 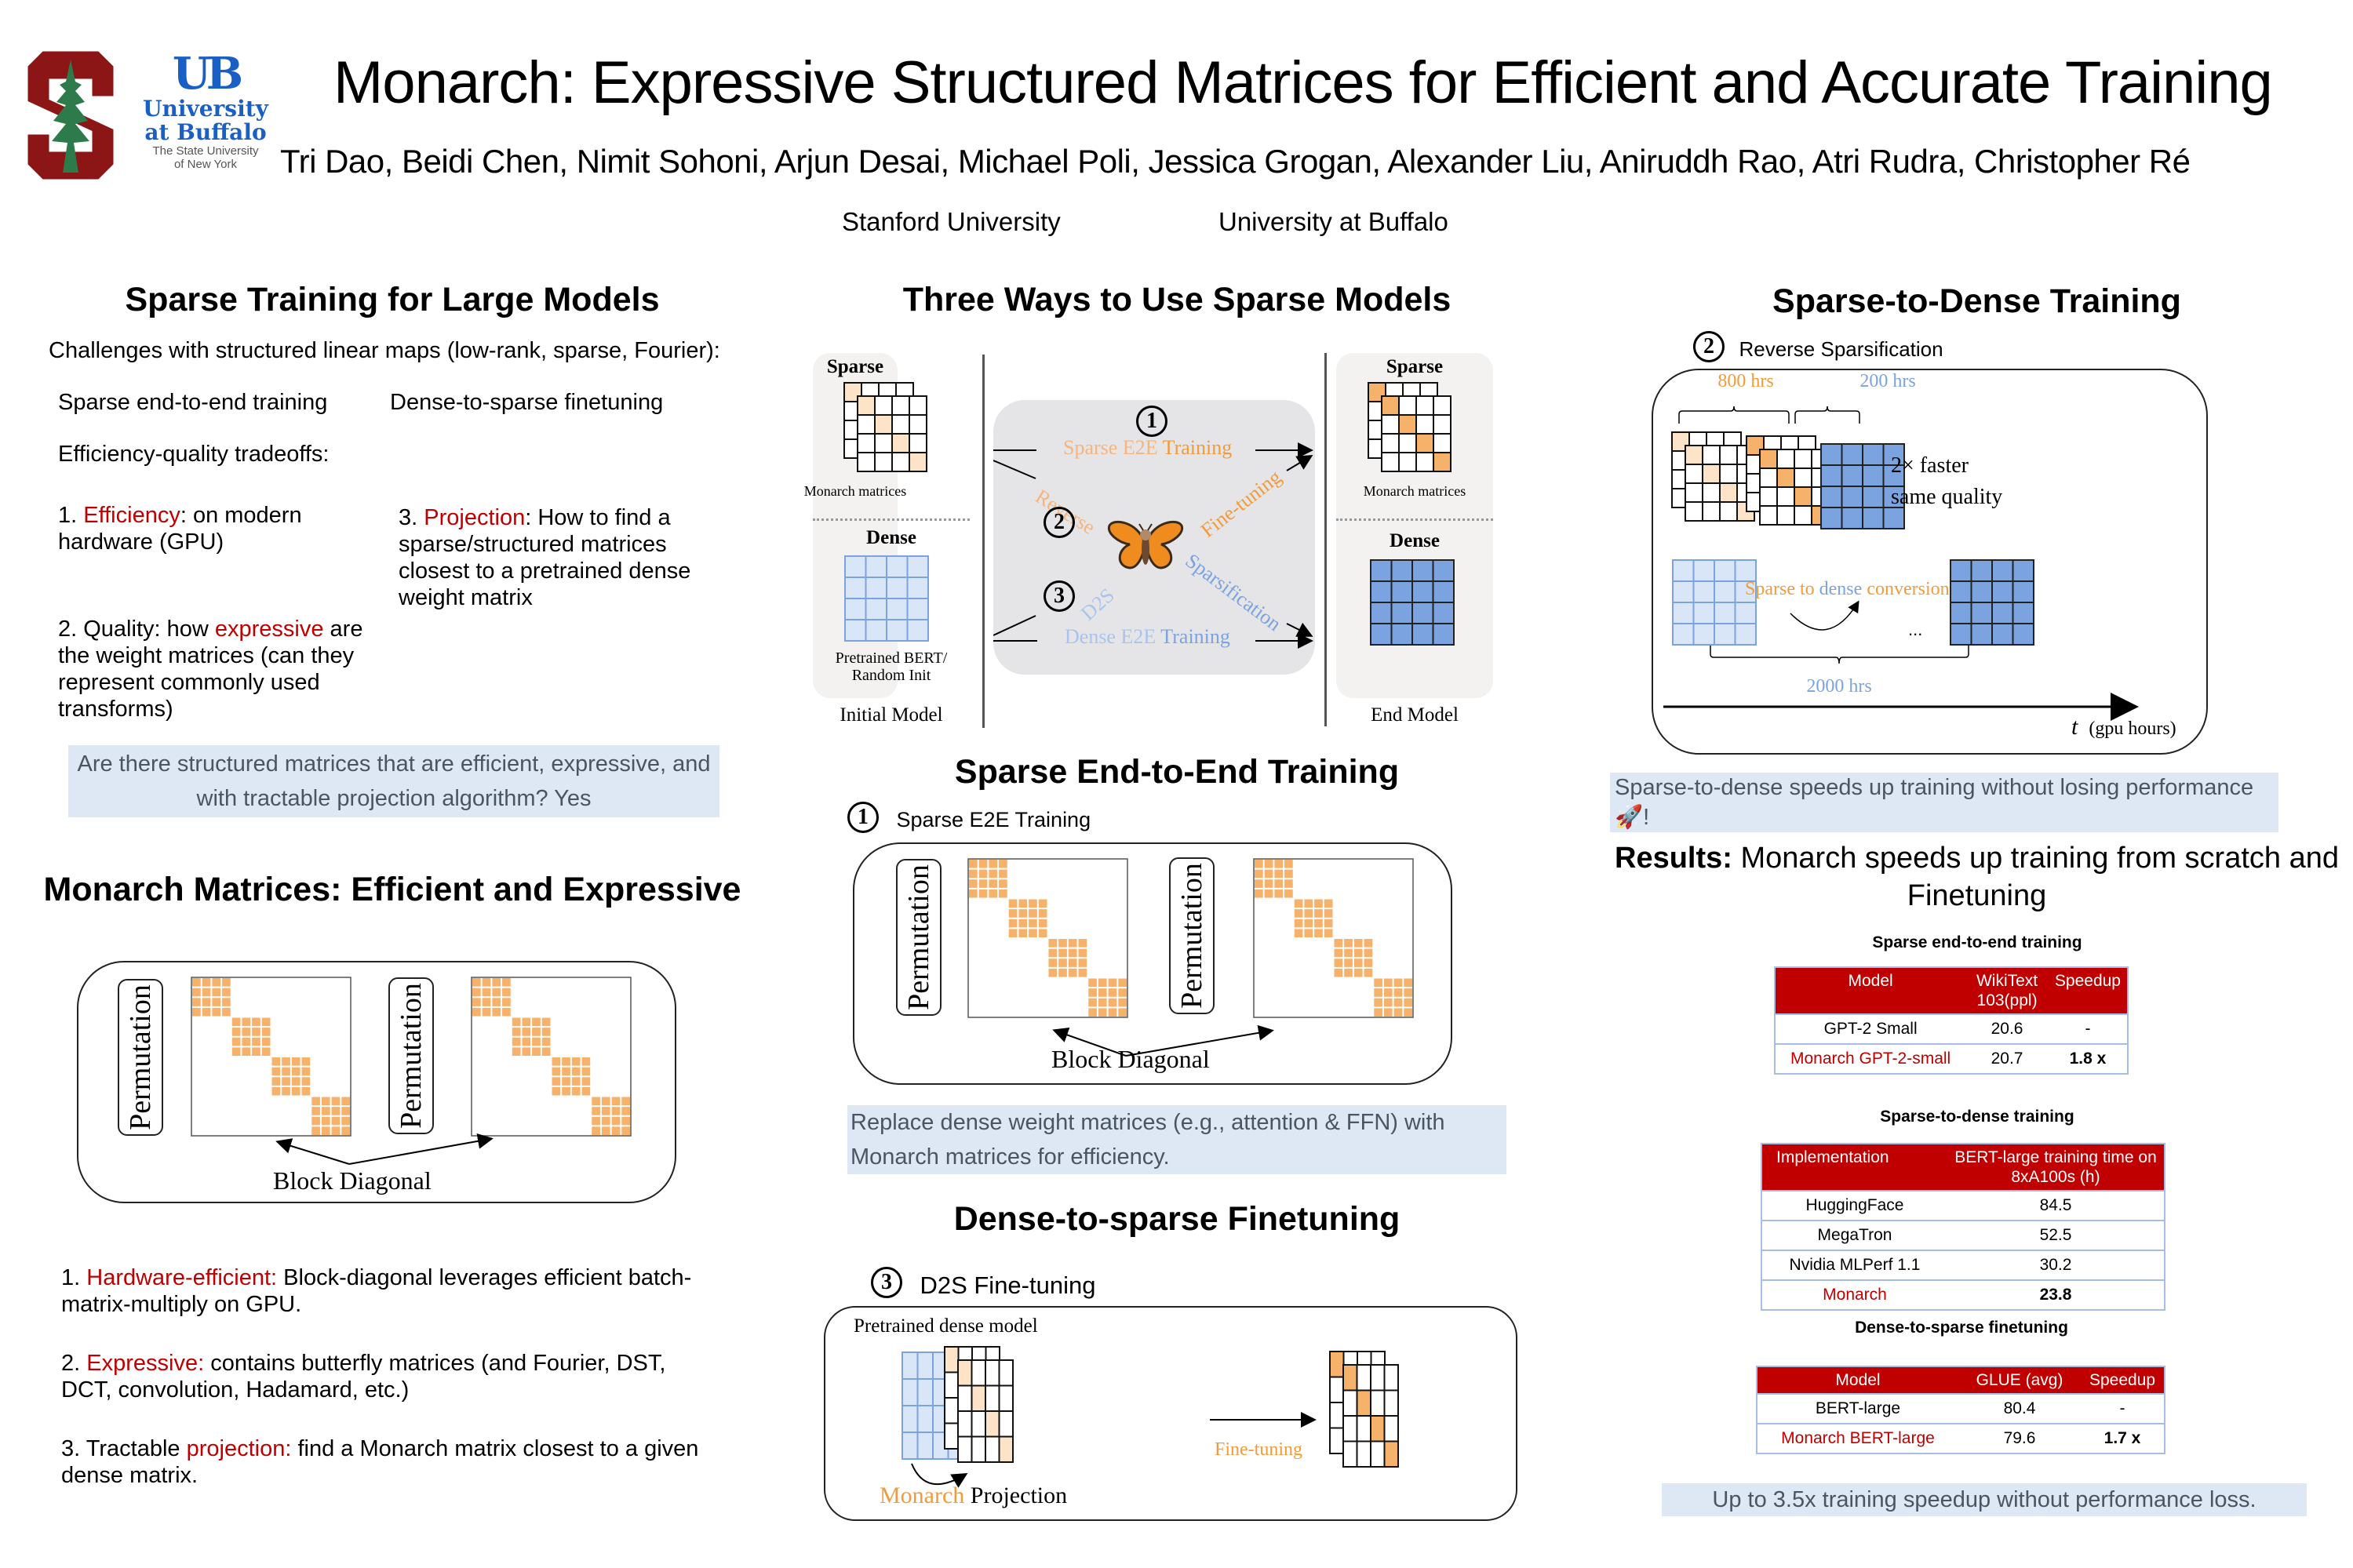 I want to click on initial-monarch-label: Monarch matrices, so click(x=855, y=491).